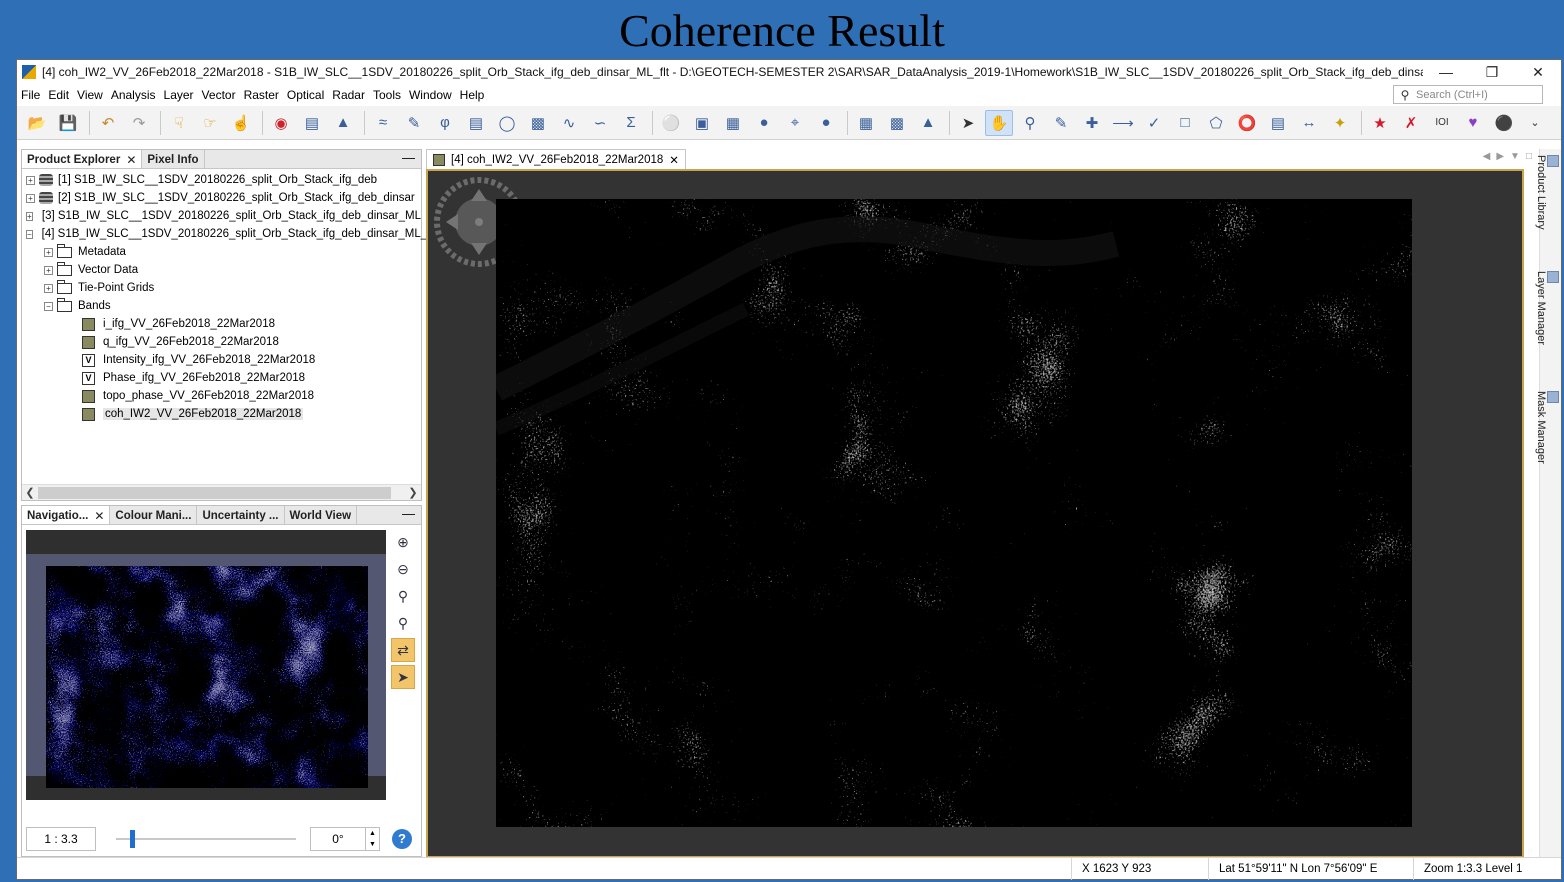 The image size is (1564, 882). I want to click on menu-help: Help, so click(472, 95).